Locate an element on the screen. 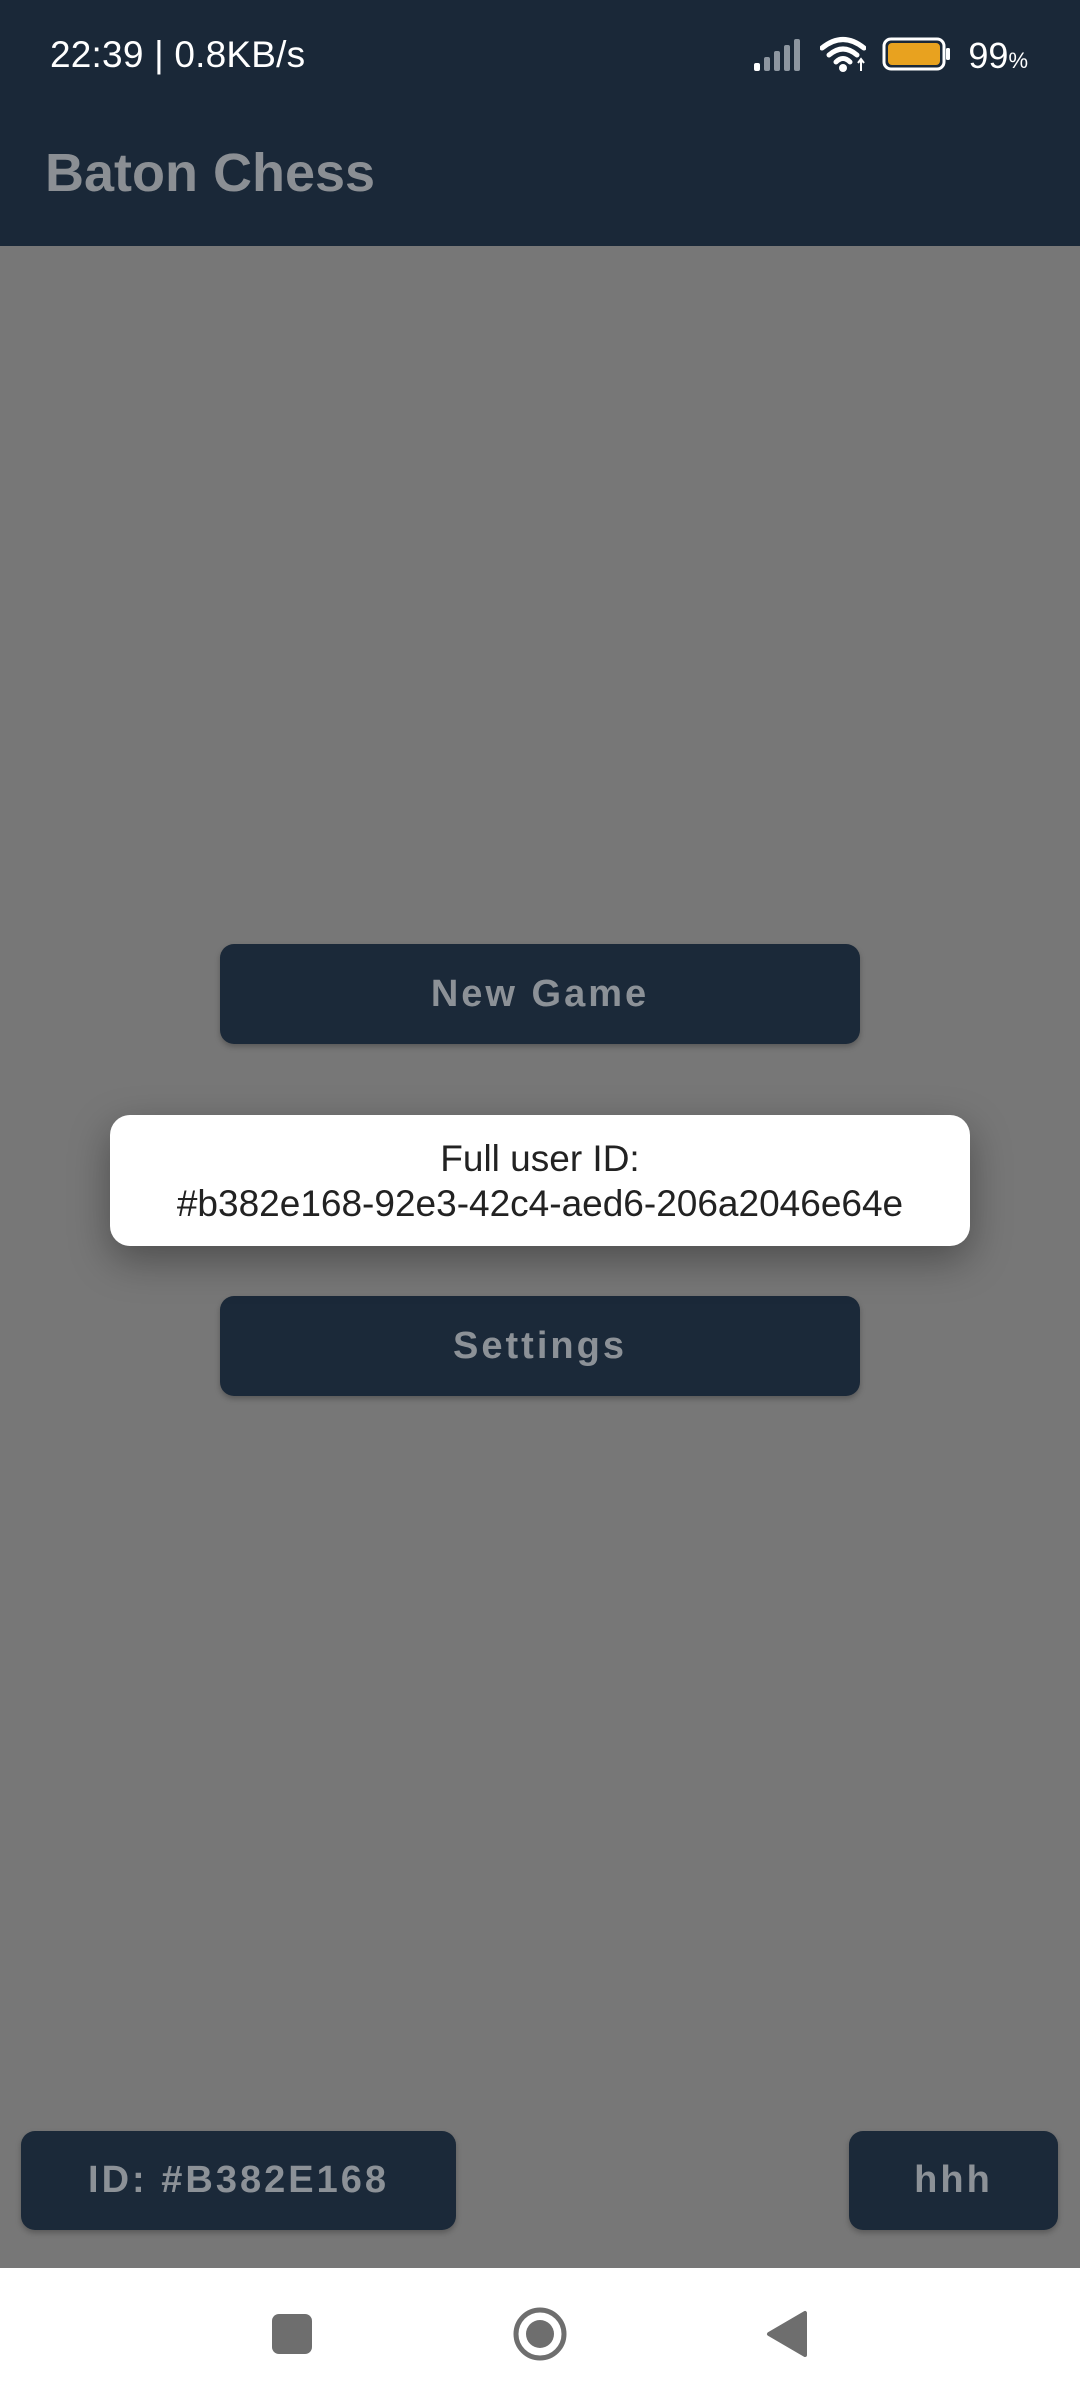 The image size is (1080, 2400). battery-icon is located at coordinates (917, 56).